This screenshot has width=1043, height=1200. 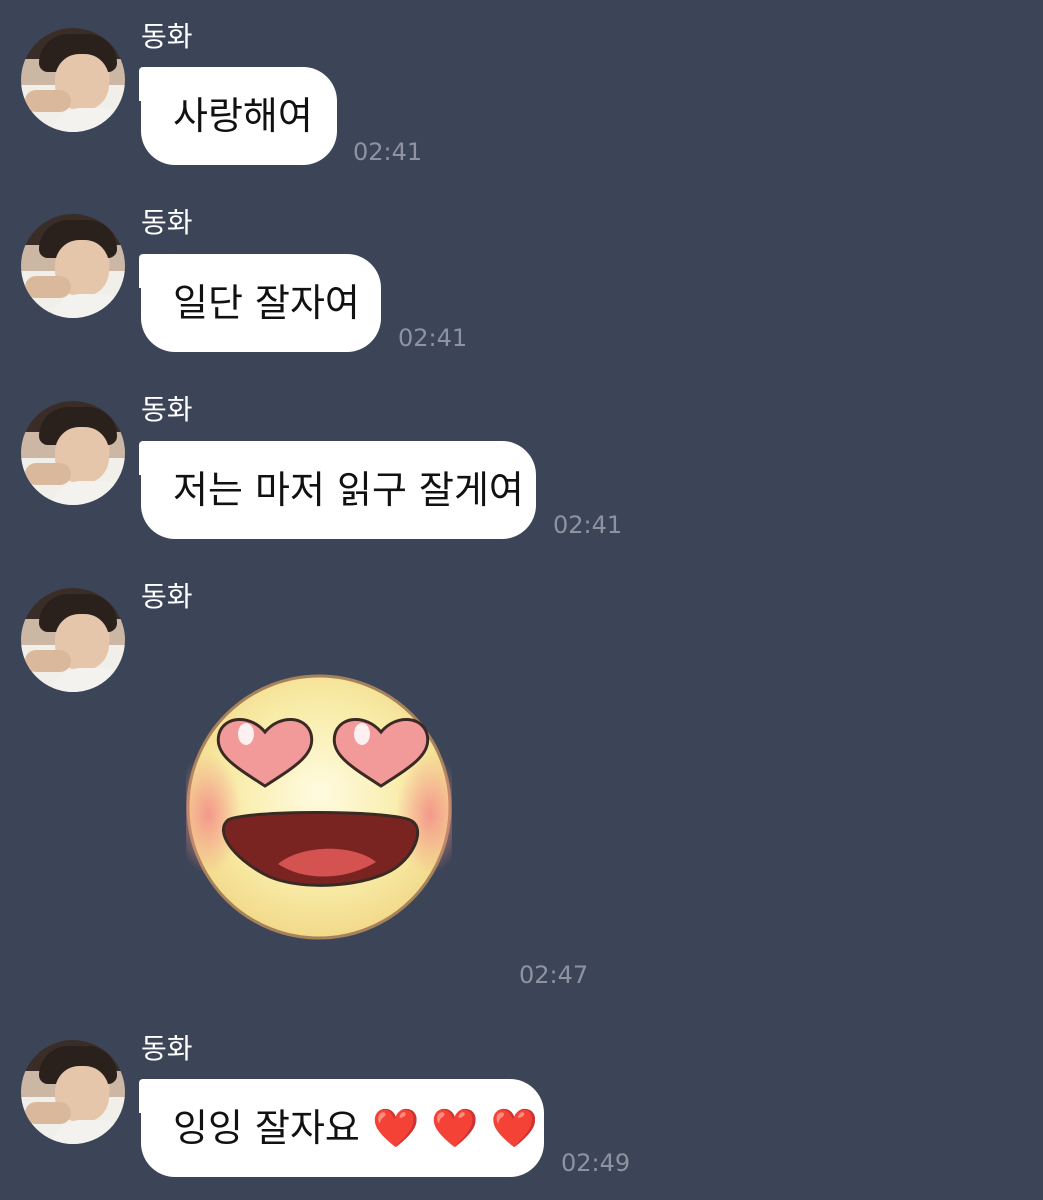 I want to click on message-timestamp: 02:47, so click(x=554, y=975).